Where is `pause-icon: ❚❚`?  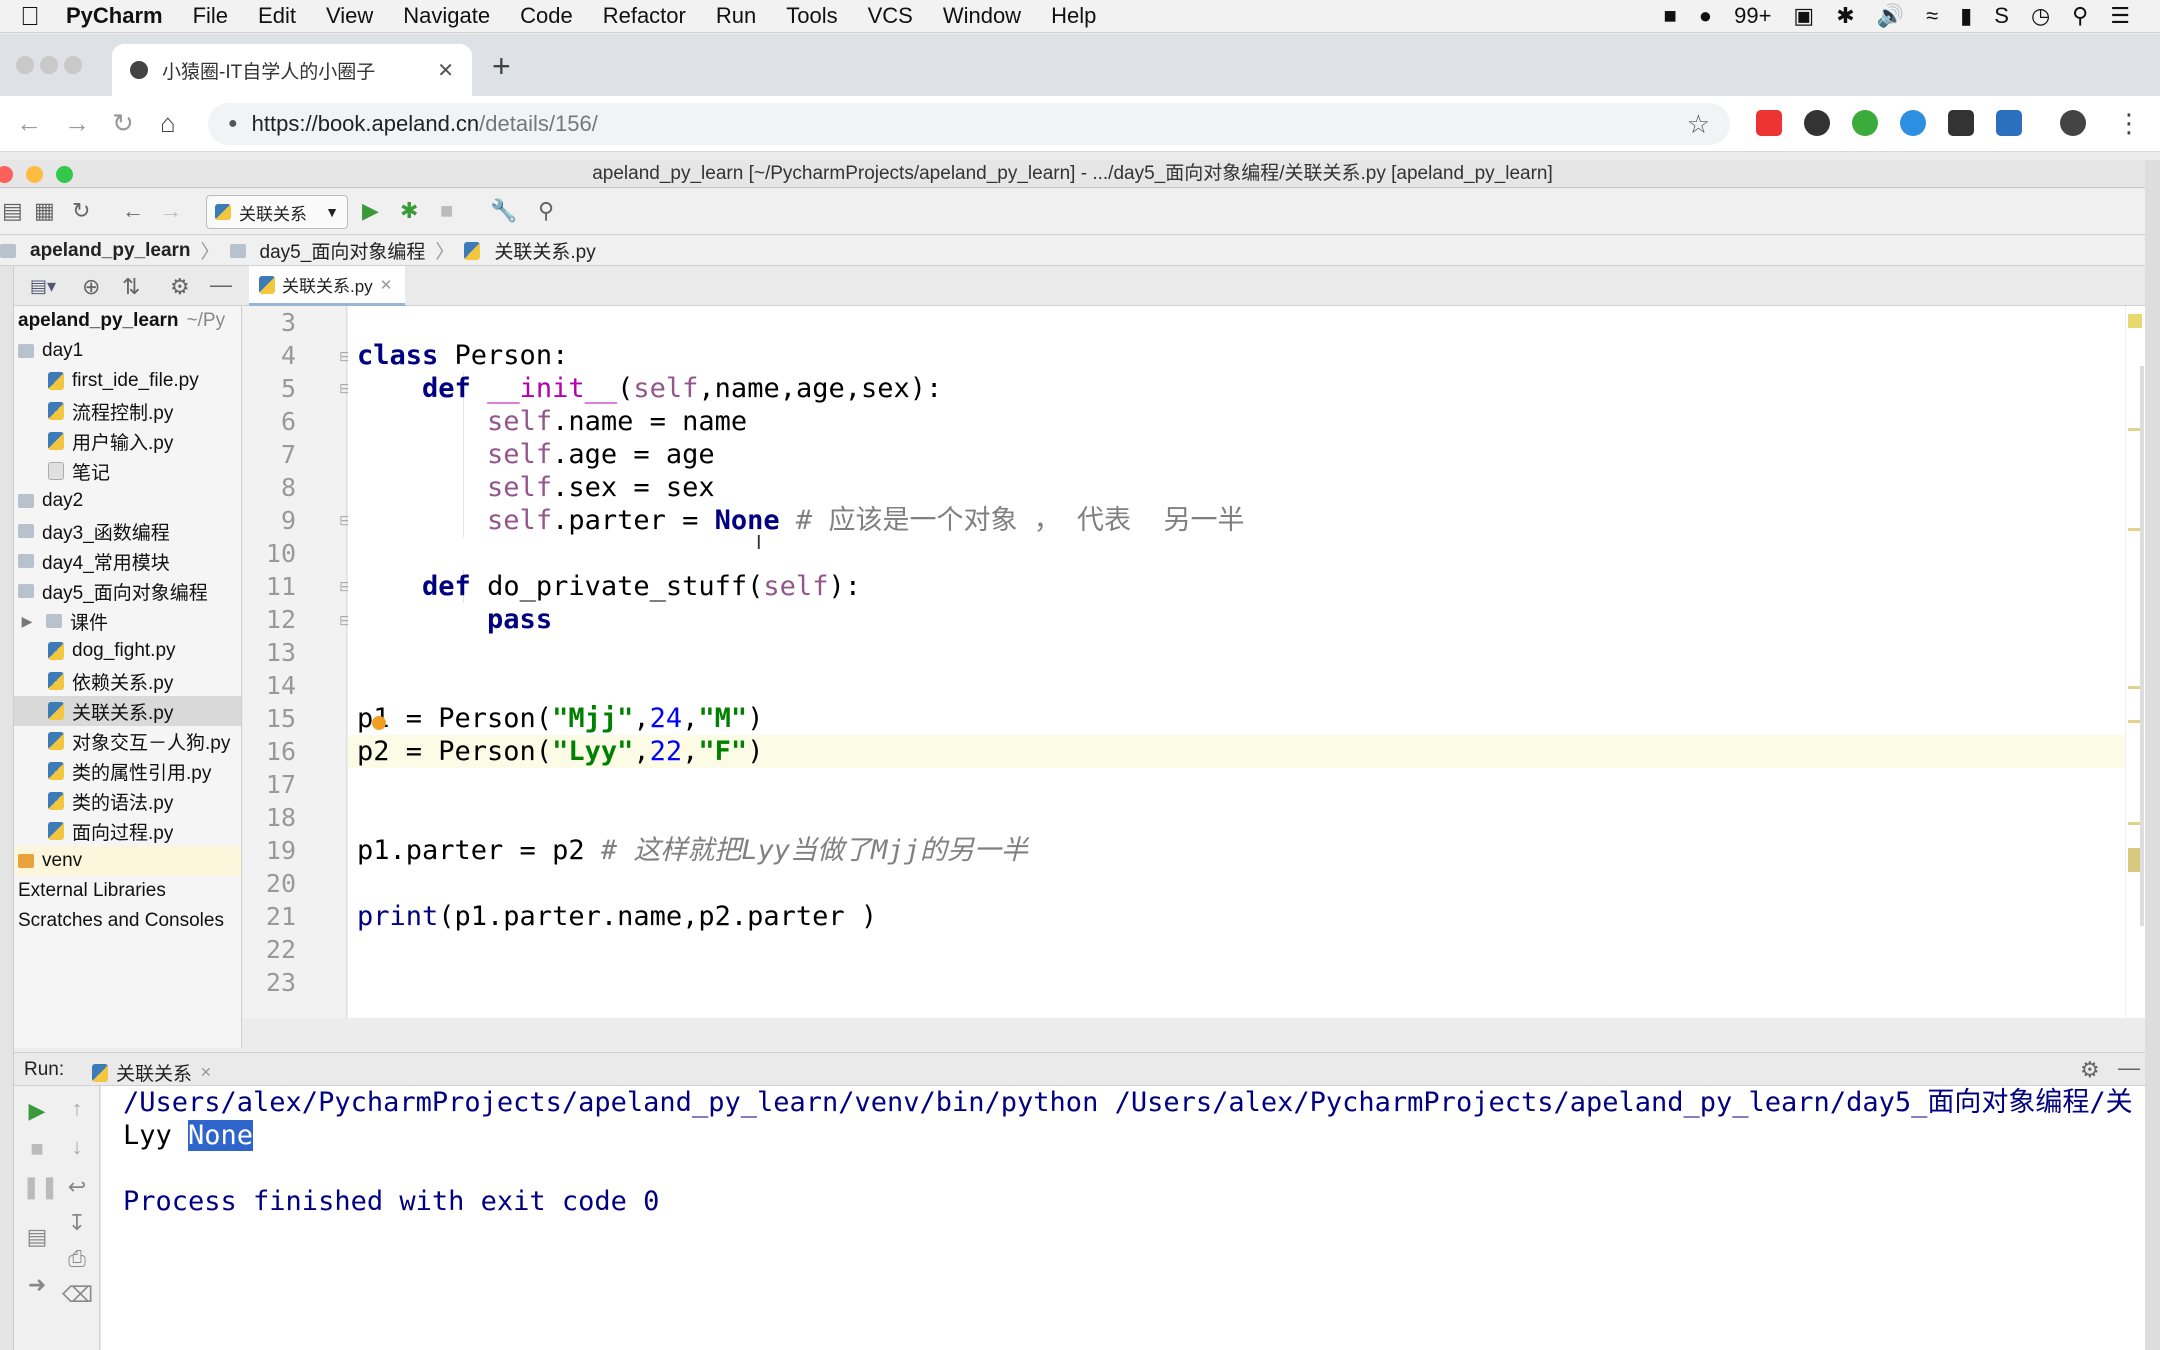
pause-icon: ❚❚ is located at coordinates (40, 1187).